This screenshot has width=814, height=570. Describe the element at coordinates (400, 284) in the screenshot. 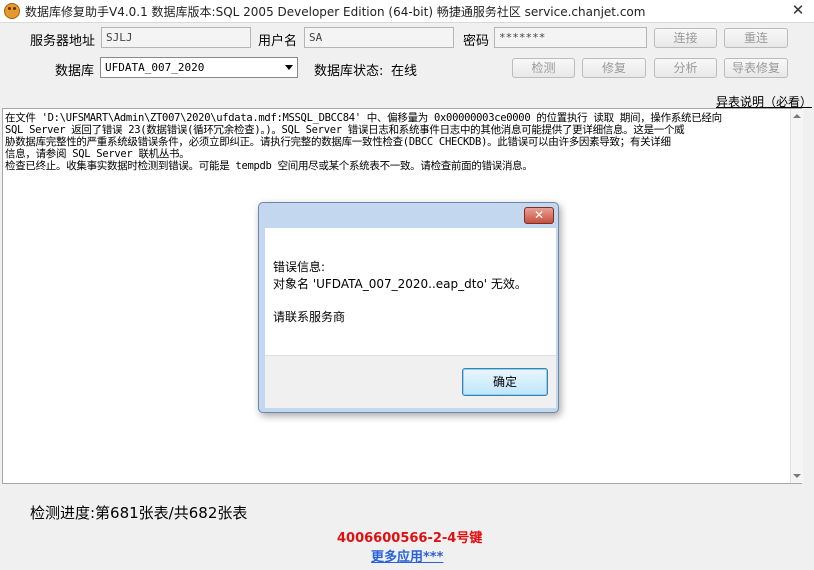

I see `dialog-message: 对象名 'UFDATA_007_2020..eap_dto' 无效。` at that location.